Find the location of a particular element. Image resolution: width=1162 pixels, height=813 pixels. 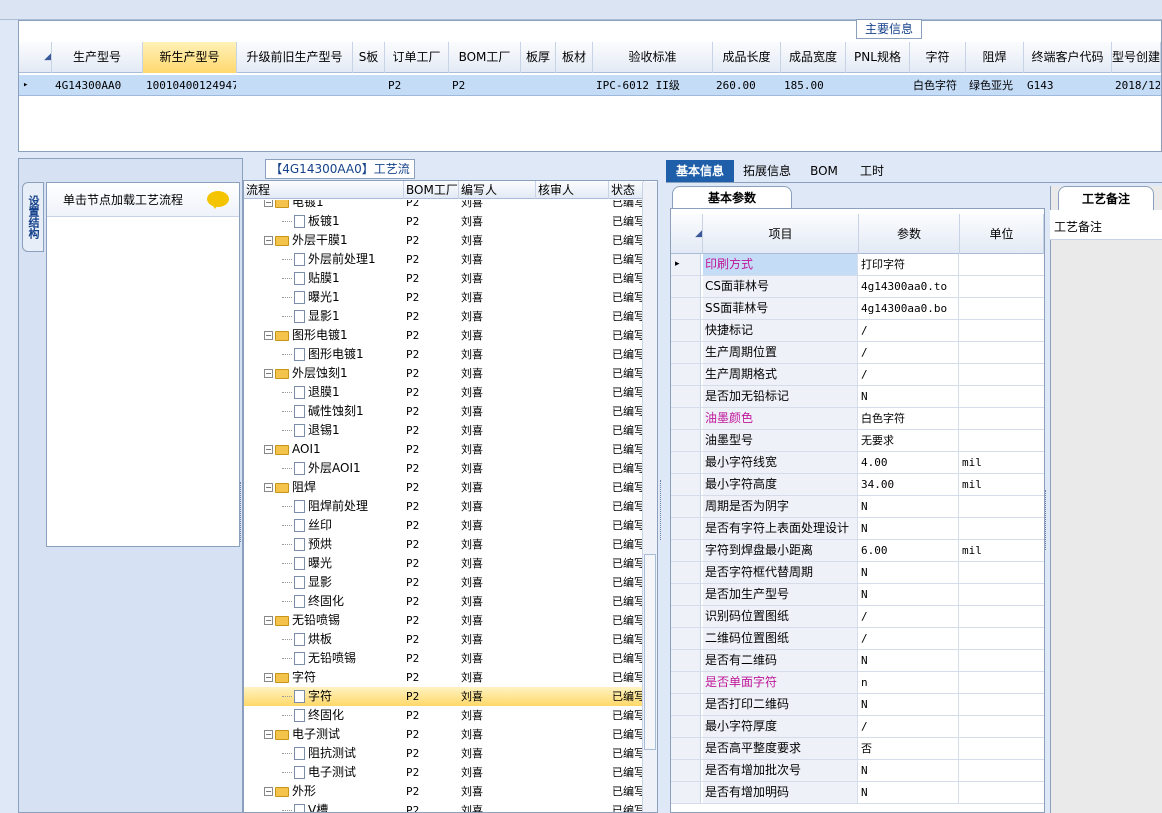

param-row: 二维码位置图纸 / is located at coordinates (857, 639).